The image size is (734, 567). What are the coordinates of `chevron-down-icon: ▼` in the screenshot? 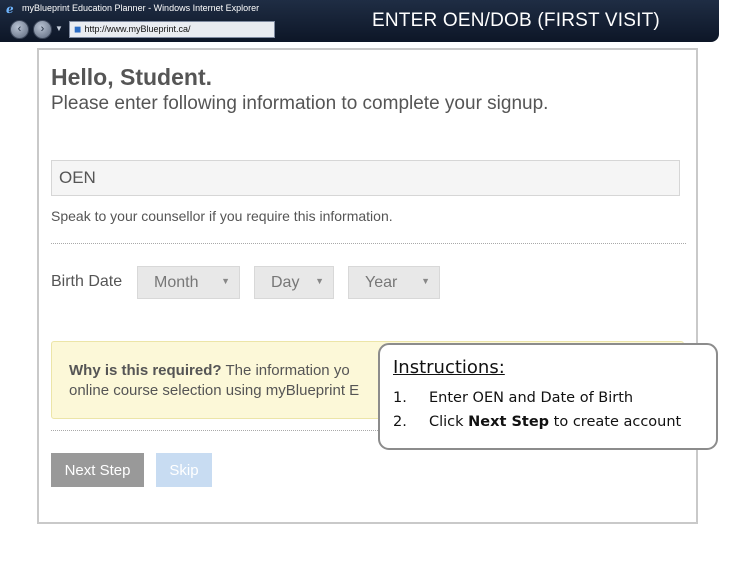 It's located at (59, 28).